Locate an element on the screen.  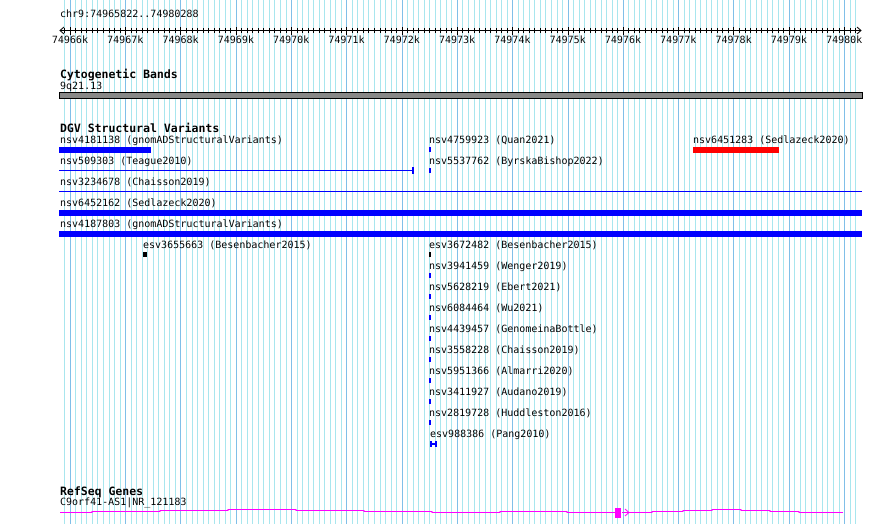
feature-label: nsv3234678 (Chaisson2019) is located at coordinates (135, 182).